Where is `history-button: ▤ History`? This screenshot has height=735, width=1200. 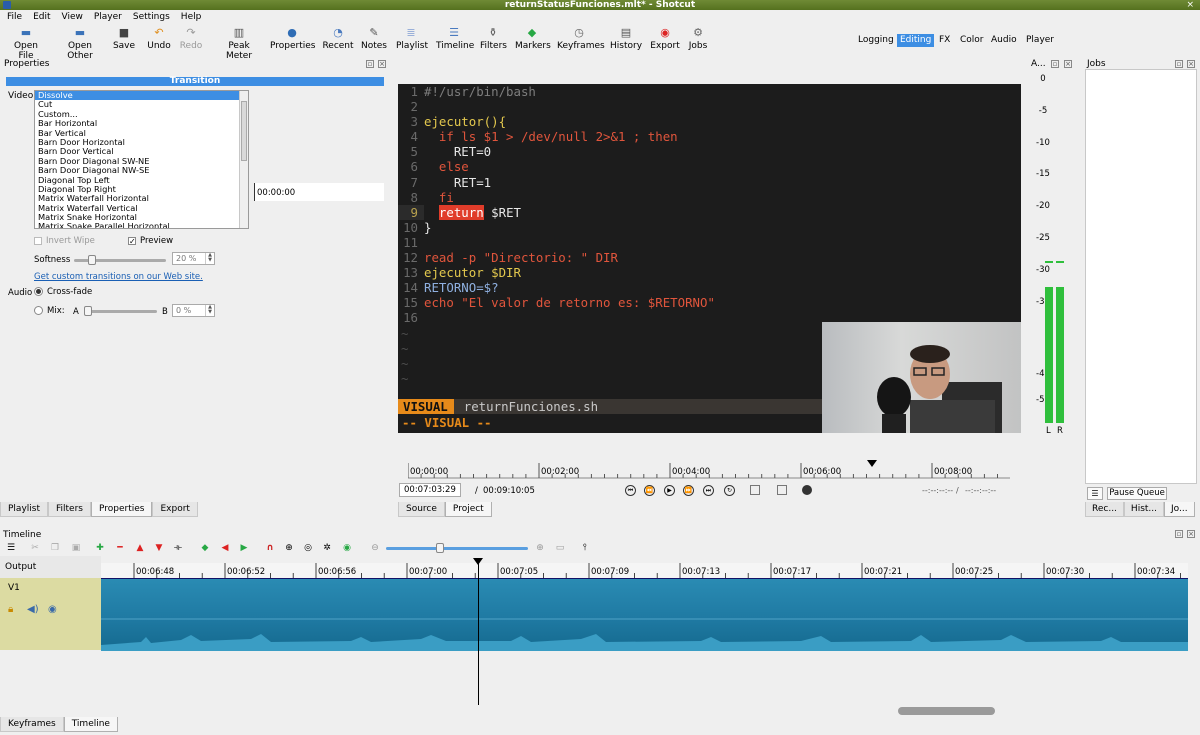
history-button: ▤ History is located at coordinates (626, 40).